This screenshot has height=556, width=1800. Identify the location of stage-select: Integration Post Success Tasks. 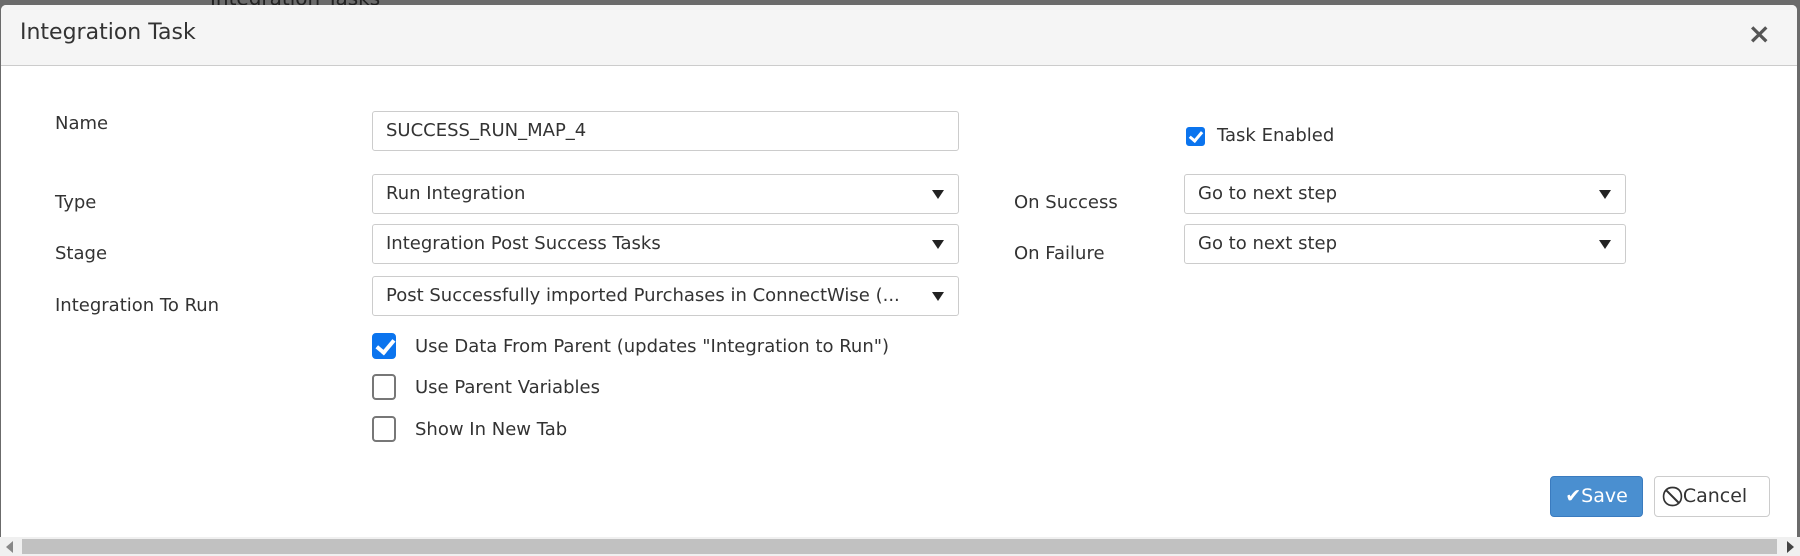
(665, 244).